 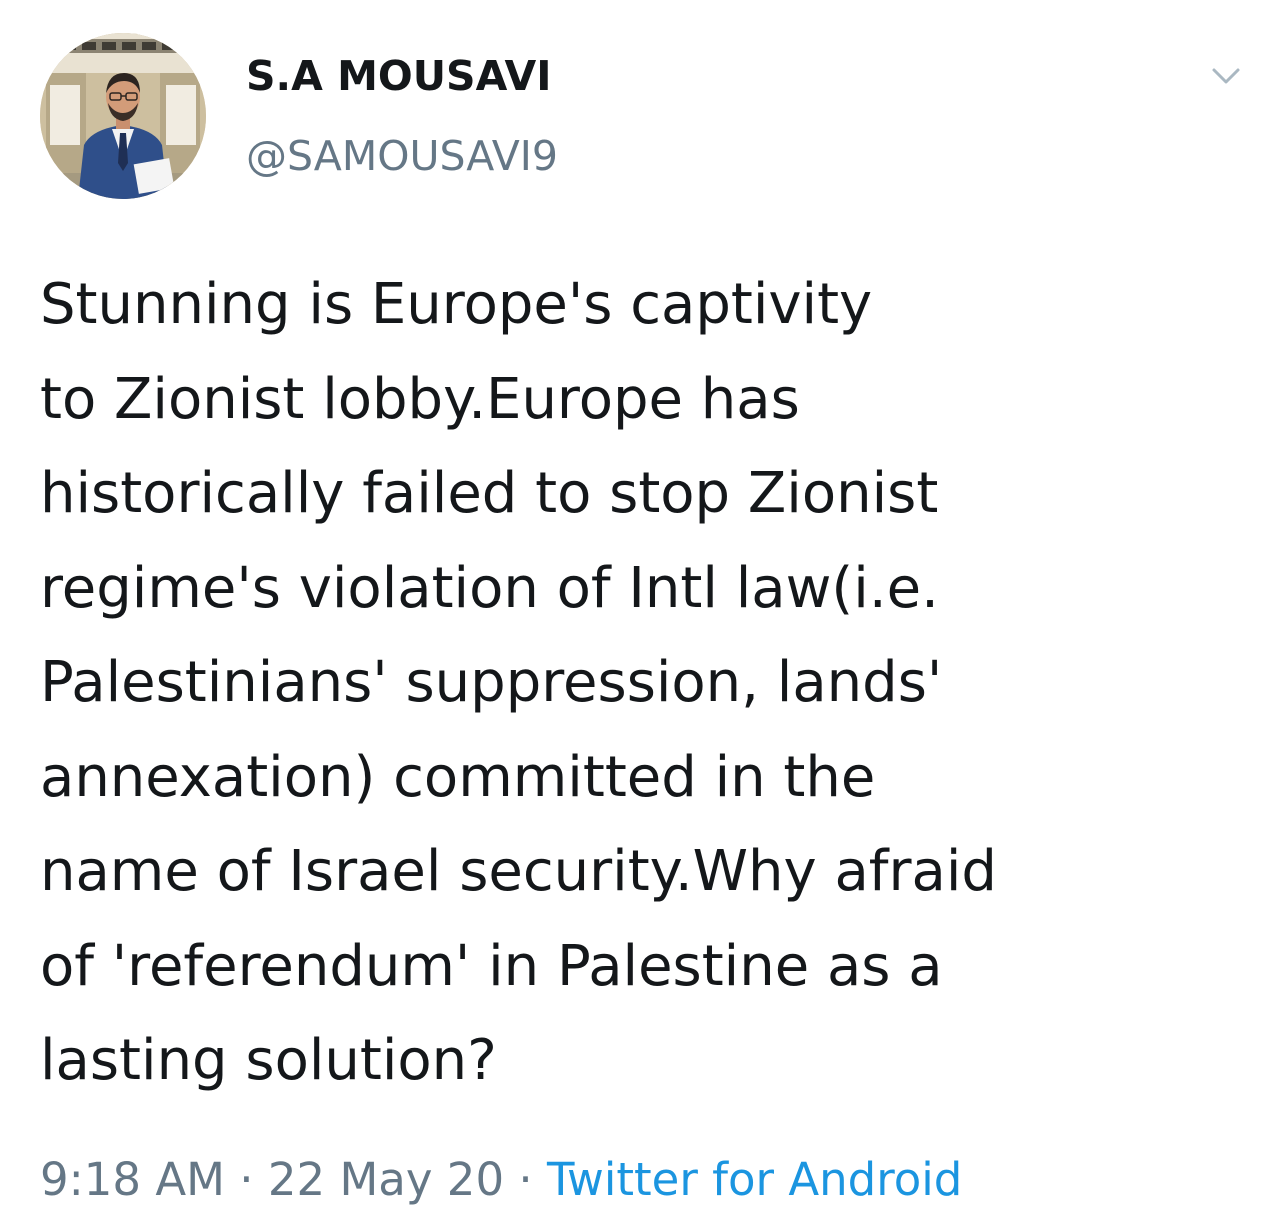 I want to click on tweet-time: 9:18 AM, so click(x=132, y=1179).